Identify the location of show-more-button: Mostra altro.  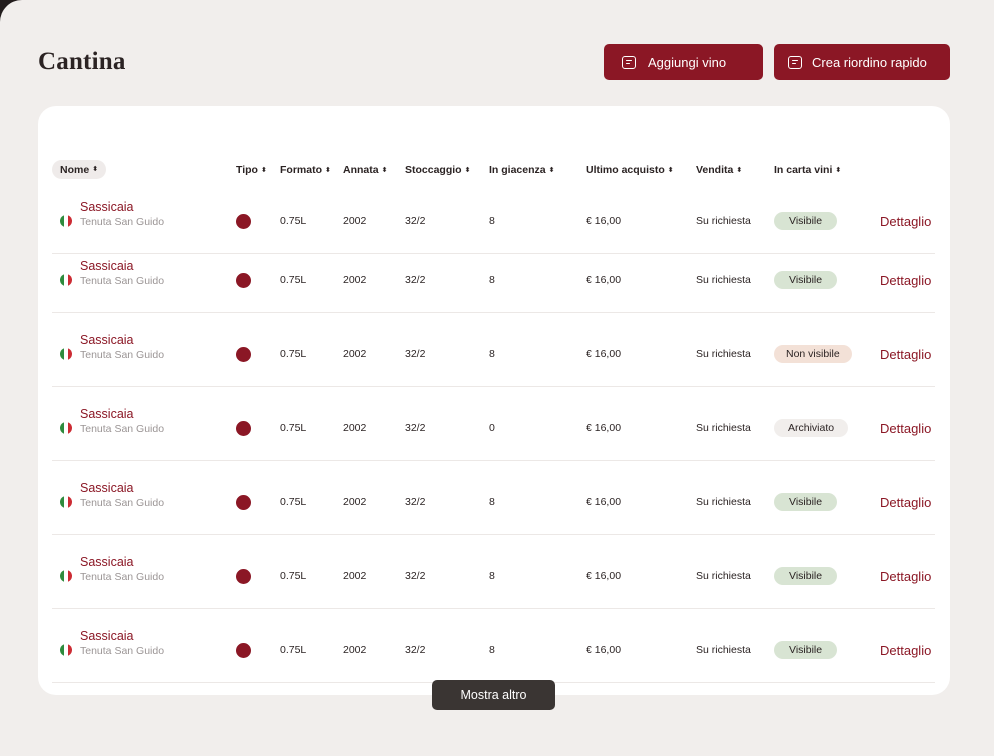
(493, 695).